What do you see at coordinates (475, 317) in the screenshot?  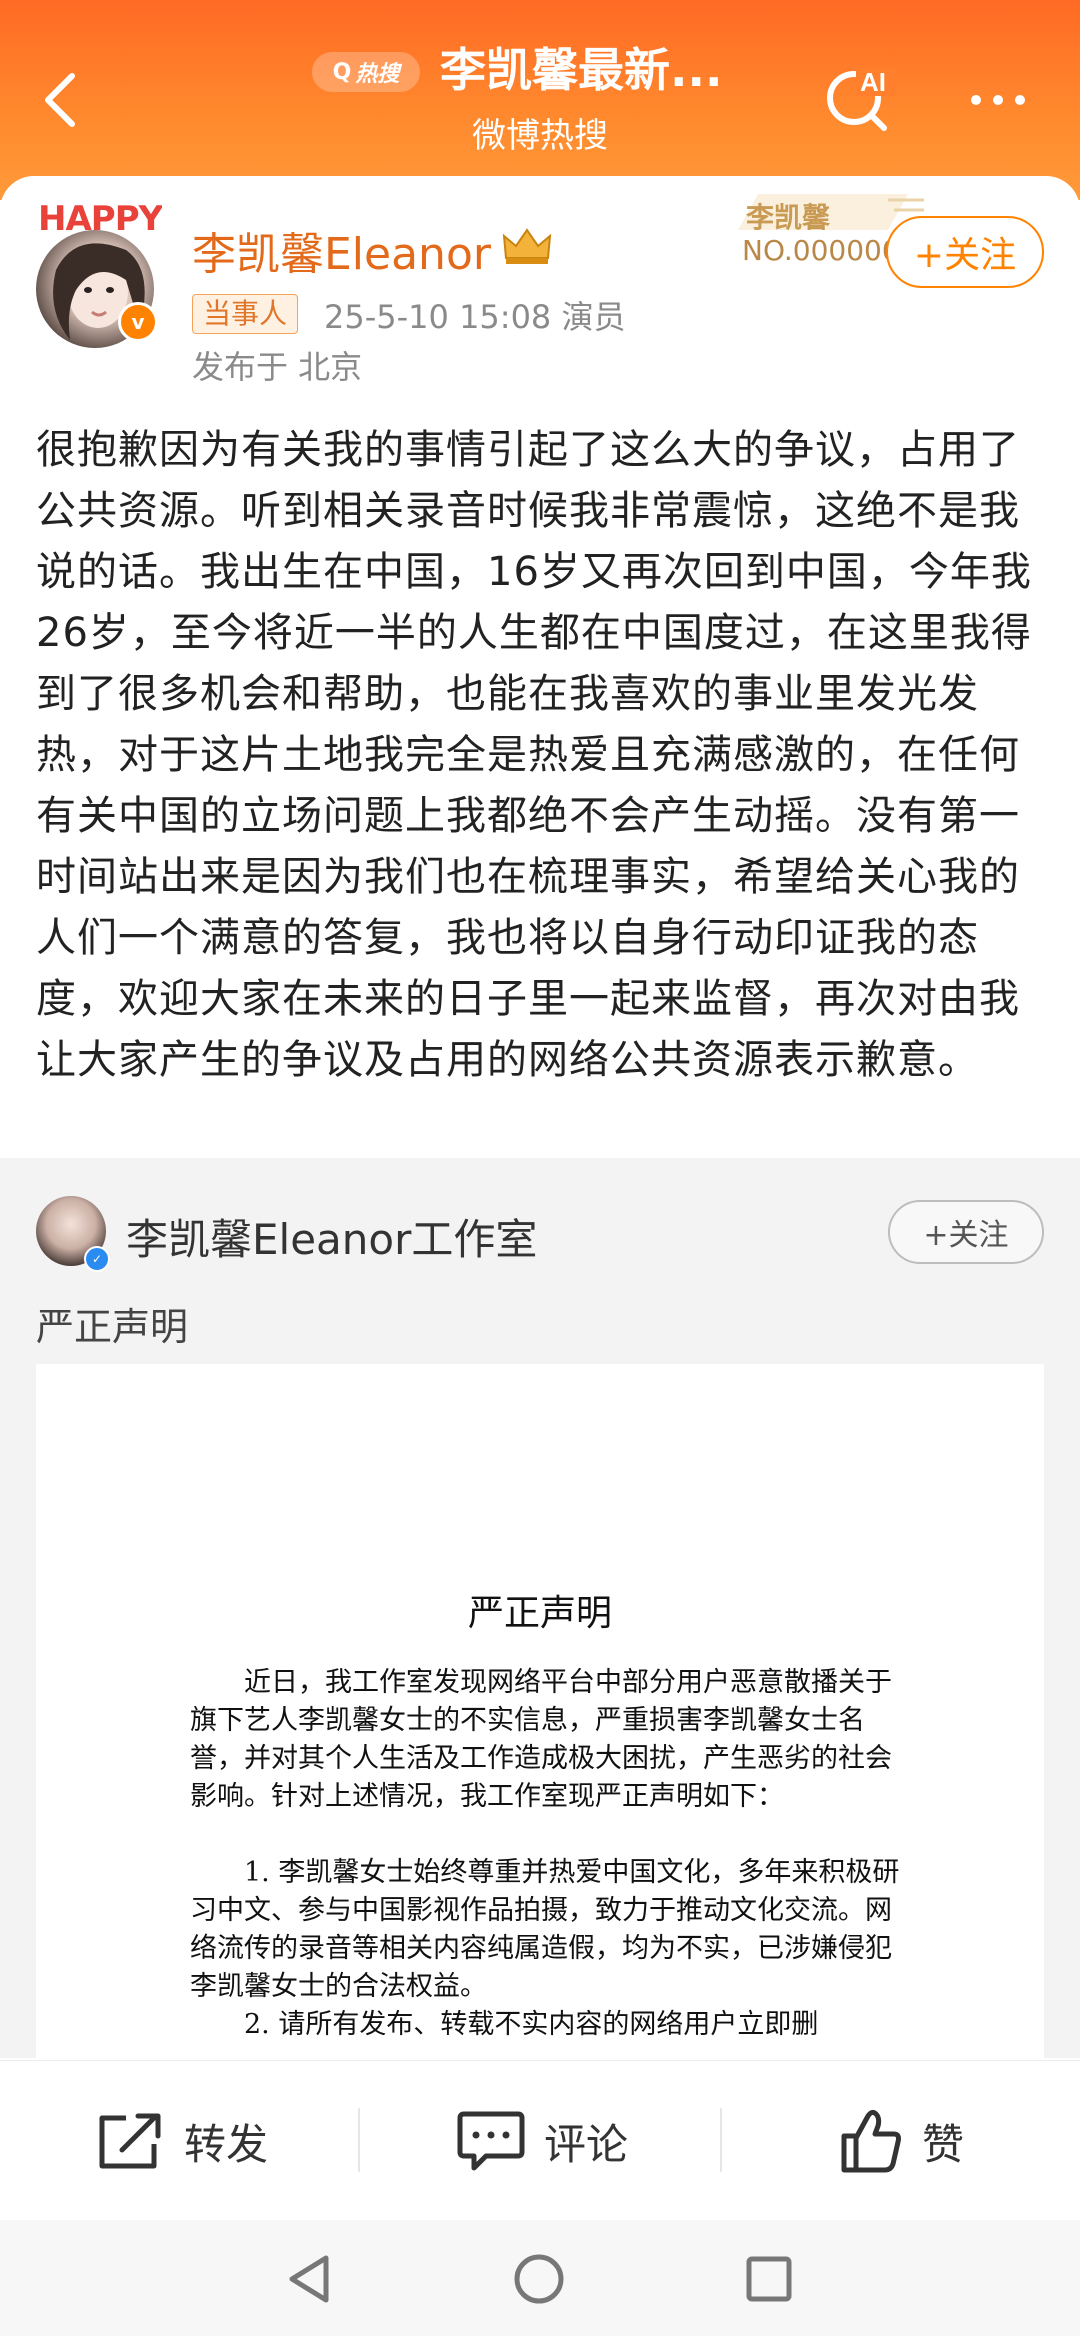 I see `post-time-source: 25-5-10 15:08 演员` at bounding box center [475, 317].